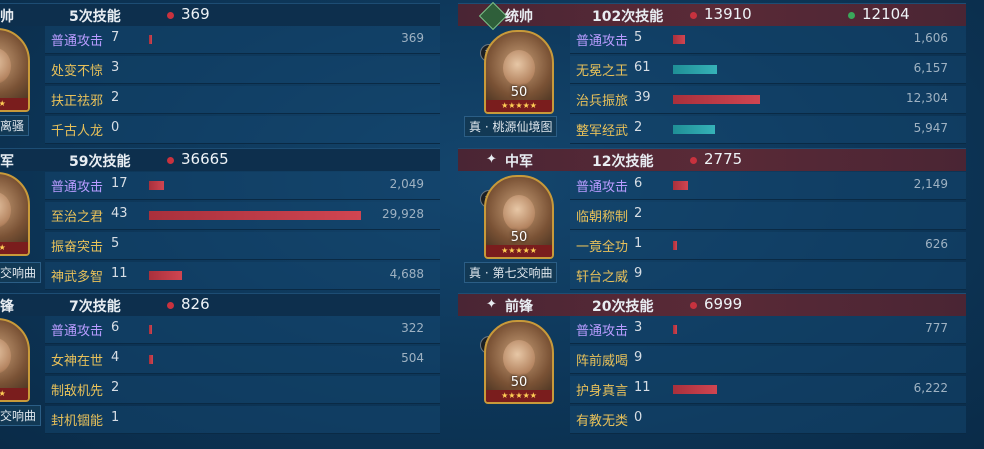  Describe the element at coordinates (242, 420) in the screenshot. I see `skill-row: 封机锢能 1` at that location.